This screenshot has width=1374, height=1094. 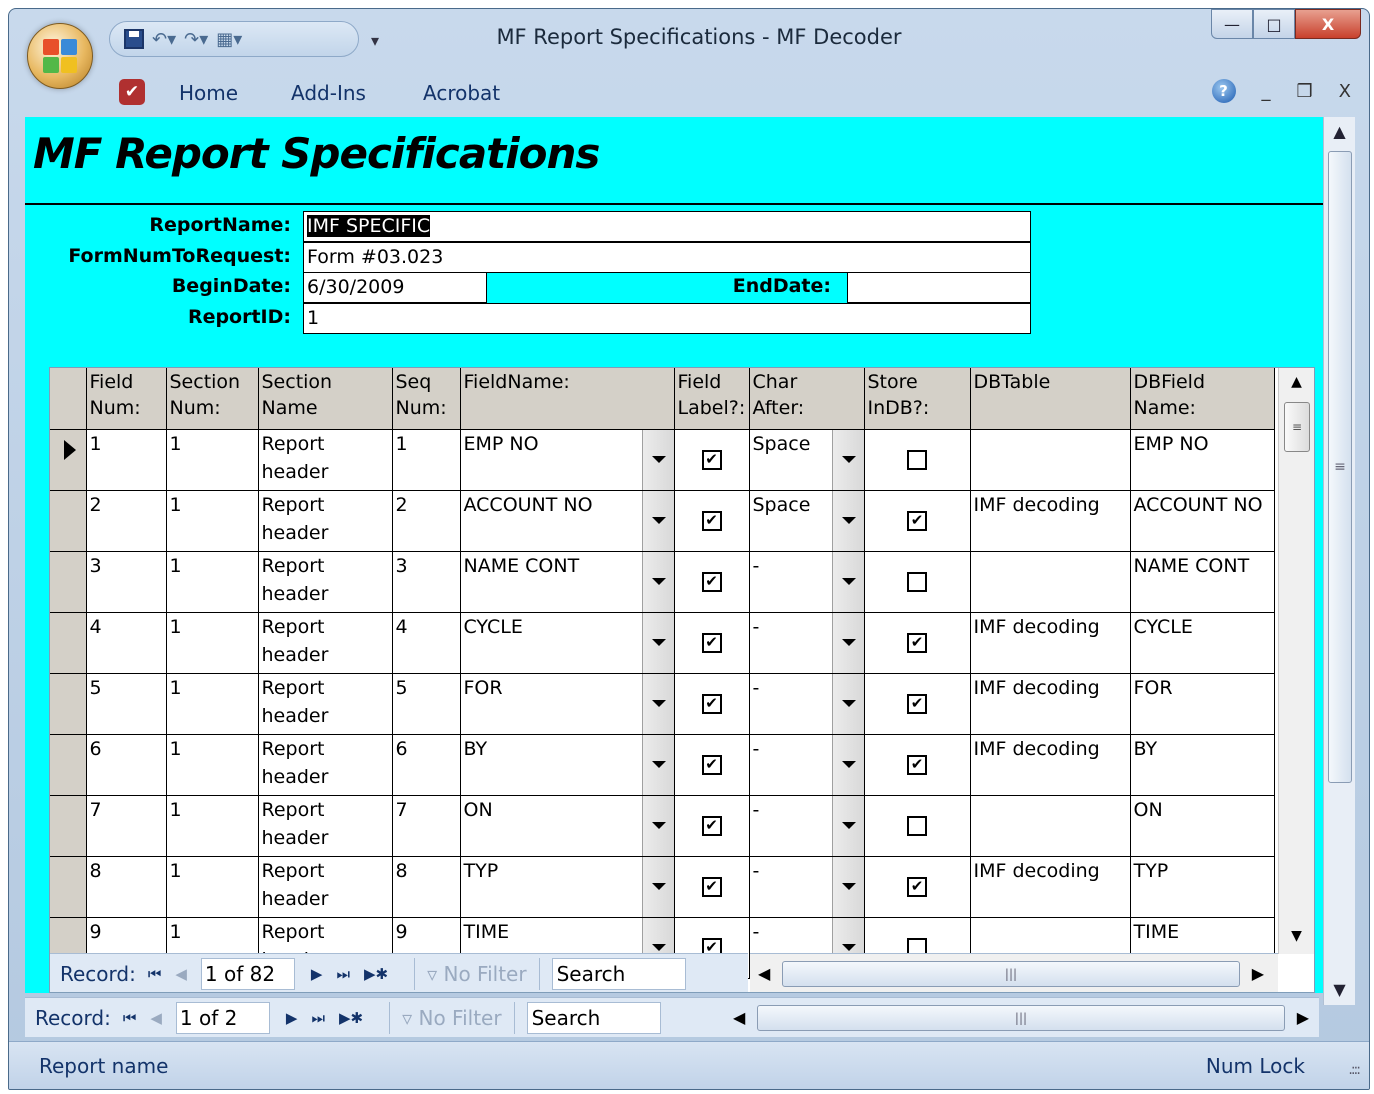 What do you see at coordinates (395, 287) in the screenshot?
I see `begin-date-field: 6/30/2009` at bounding box center [395, 287].